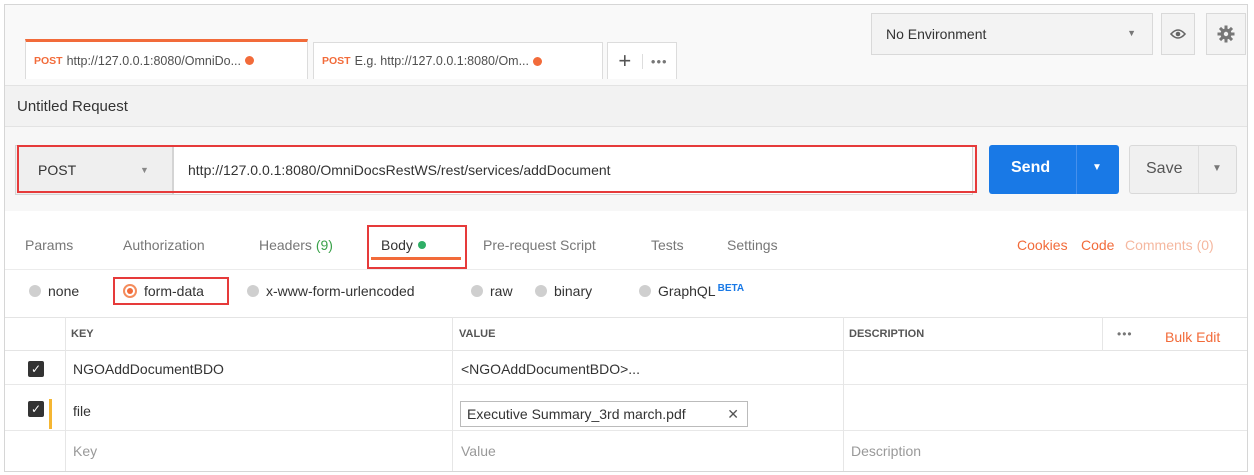  What do you see at coordinates (340, 291) in the screenshot?
I see `body-type-label: x-www-form-urlencoded` at bounding box center [340, 291].